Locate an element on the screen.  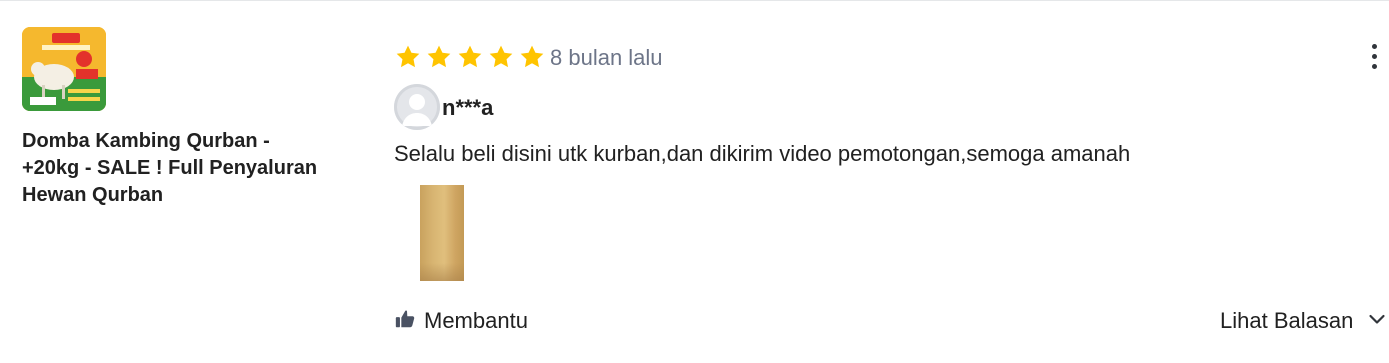
product-image is located at coordinates (64, 69).